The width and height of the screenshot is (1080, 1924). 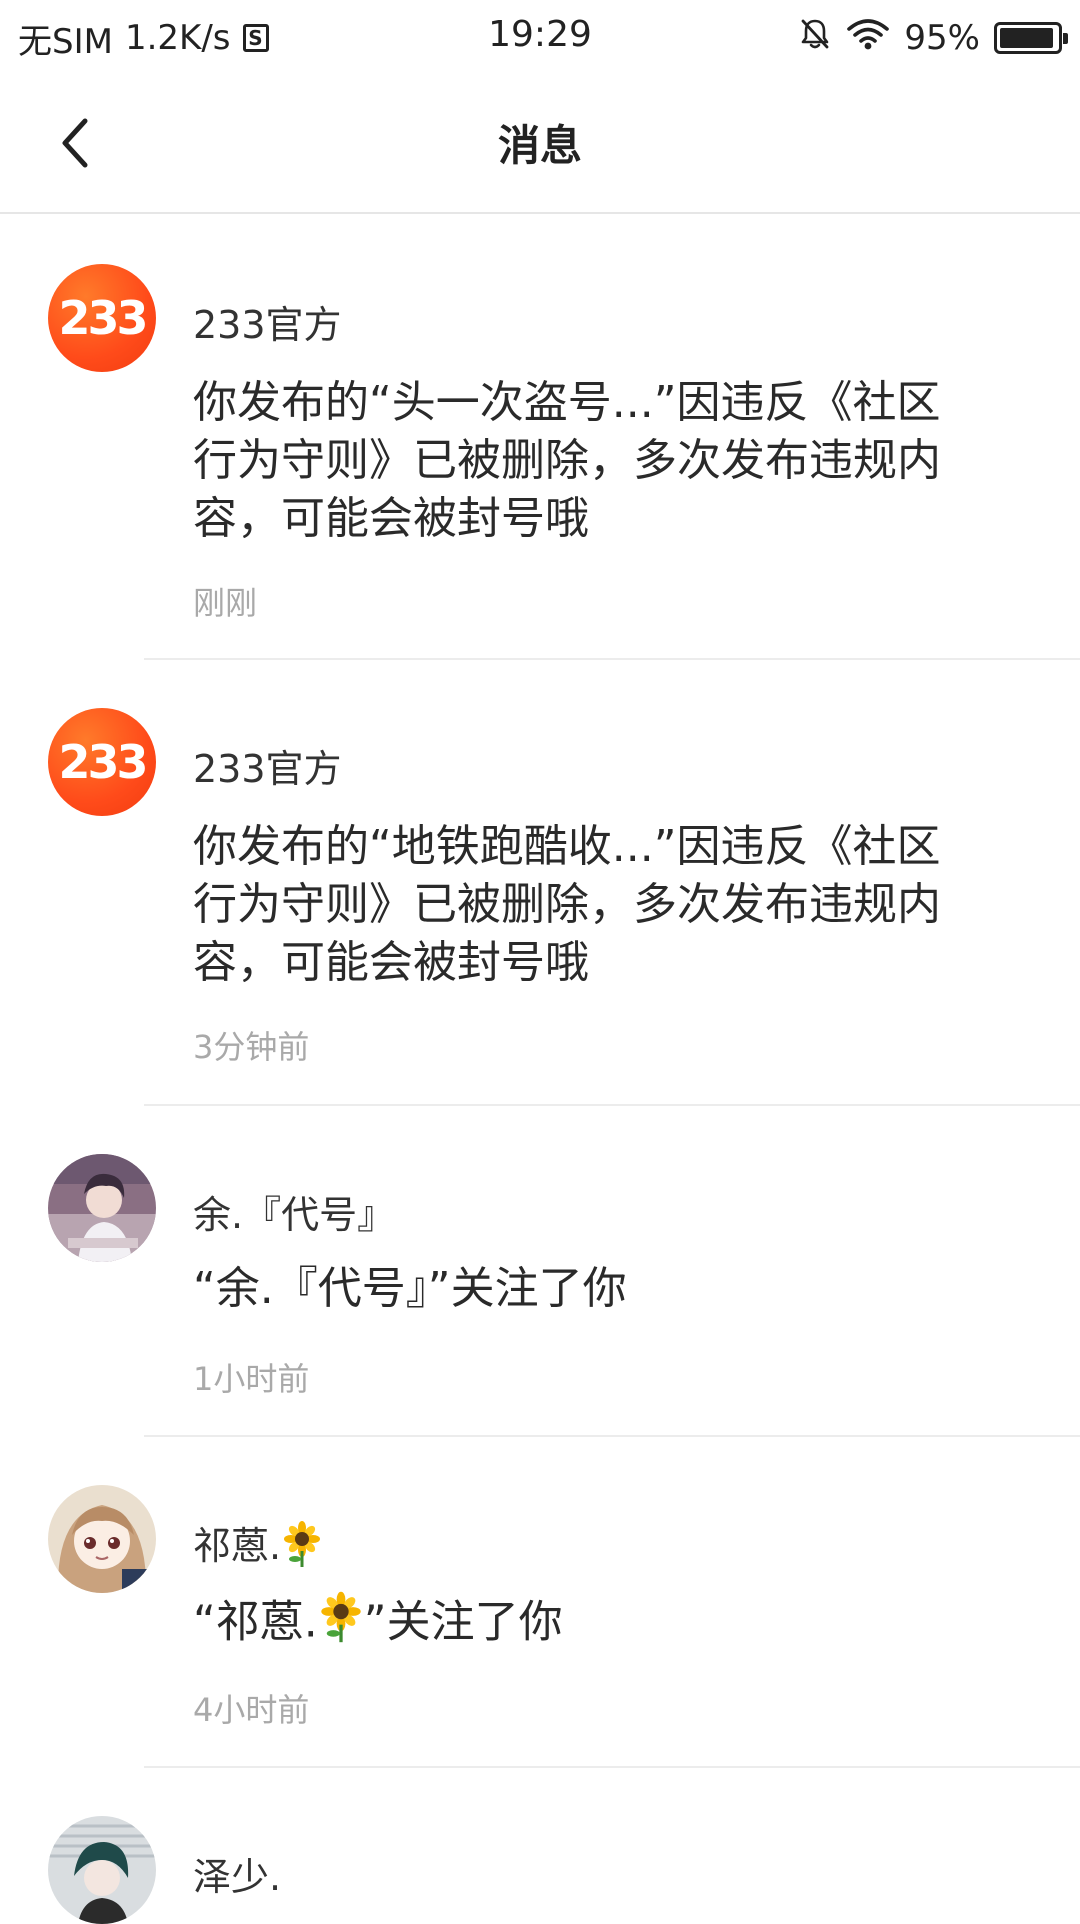 I want to click on message-body-prefix: “祁蒽., so click(x=255, y=1622).